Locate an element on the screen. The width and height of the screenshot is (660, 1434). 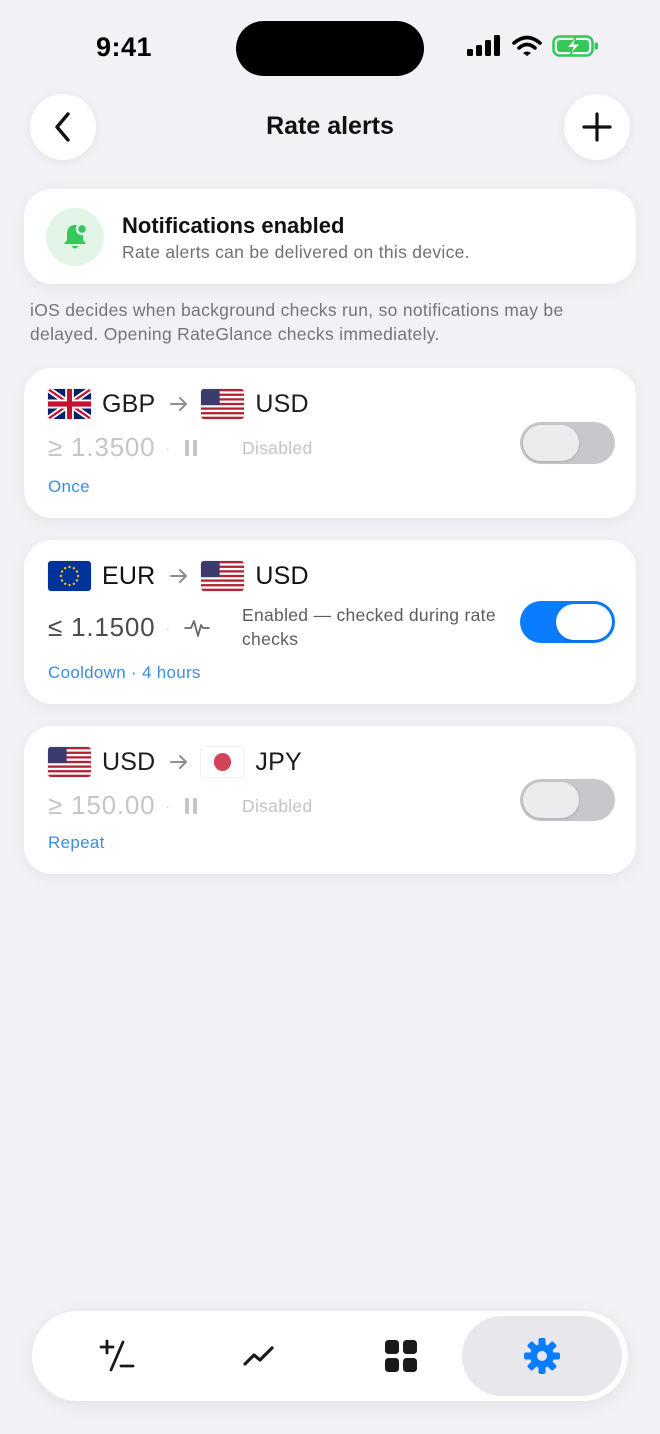
threshold-row: ≥ 150.00 · is located at coordinates (123, 805).